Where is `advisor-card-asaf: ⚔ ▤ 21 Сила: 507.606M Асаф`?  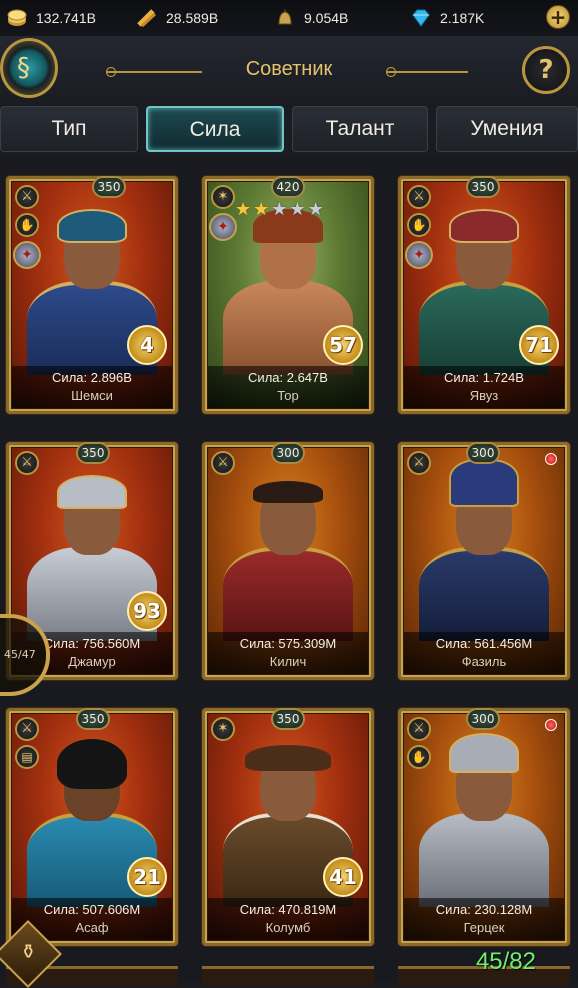
advisor-card-asaf: ⚔ ▤ 21 Сила: 507.606M Асаф is located at coordinates (92, 827).